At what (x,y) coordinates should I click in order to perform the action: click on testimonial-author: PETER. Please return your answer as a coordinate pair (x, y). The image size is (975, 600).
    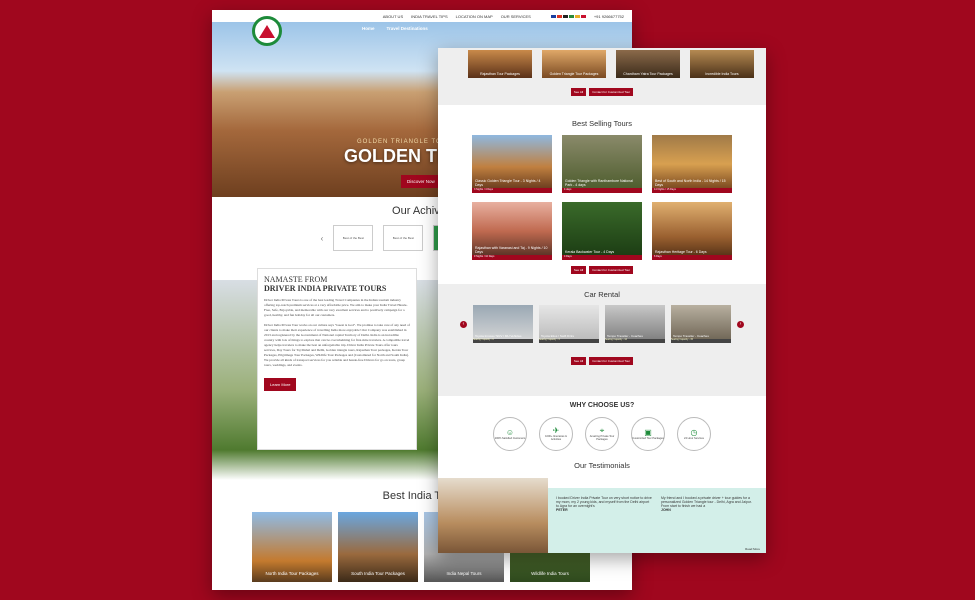
    Looking at the image, I should click on (562, 510).